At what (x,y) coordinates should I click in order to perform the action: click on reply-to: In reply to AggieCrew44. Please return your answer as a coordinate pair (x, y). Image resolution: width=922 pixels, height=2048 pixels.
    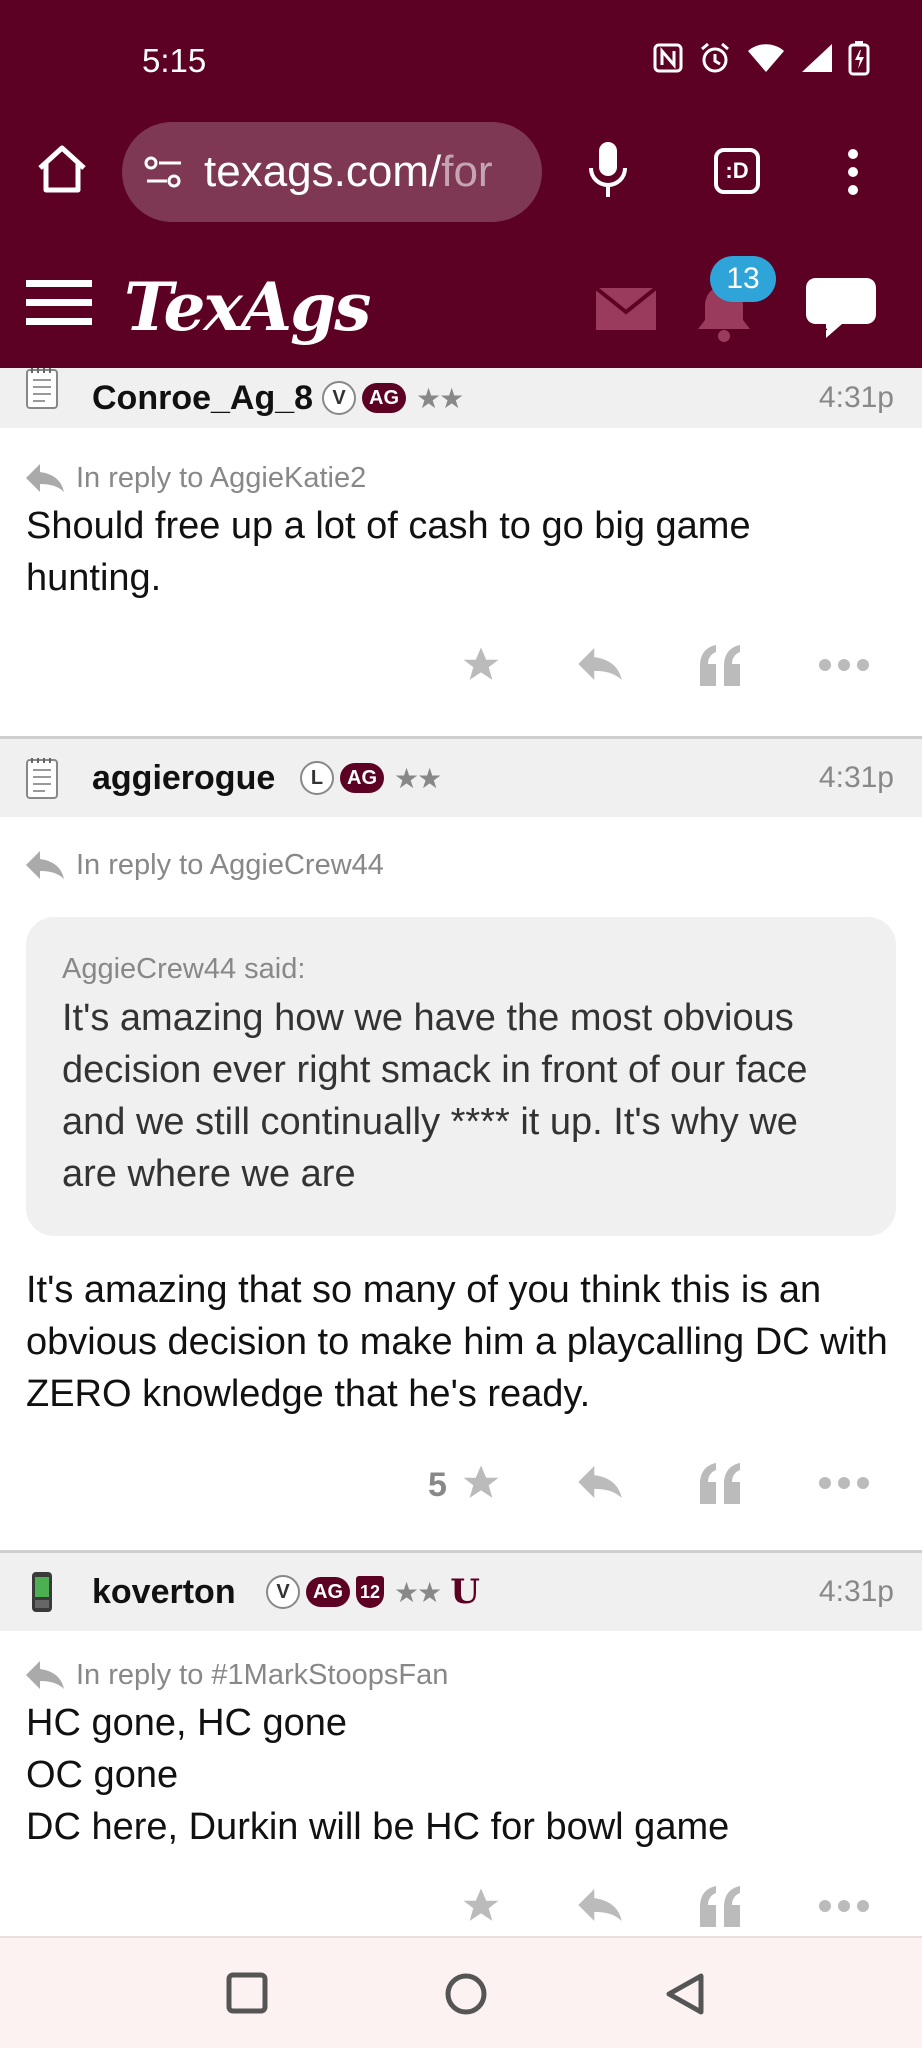
    Looking at the image, I should click on (461, 865).